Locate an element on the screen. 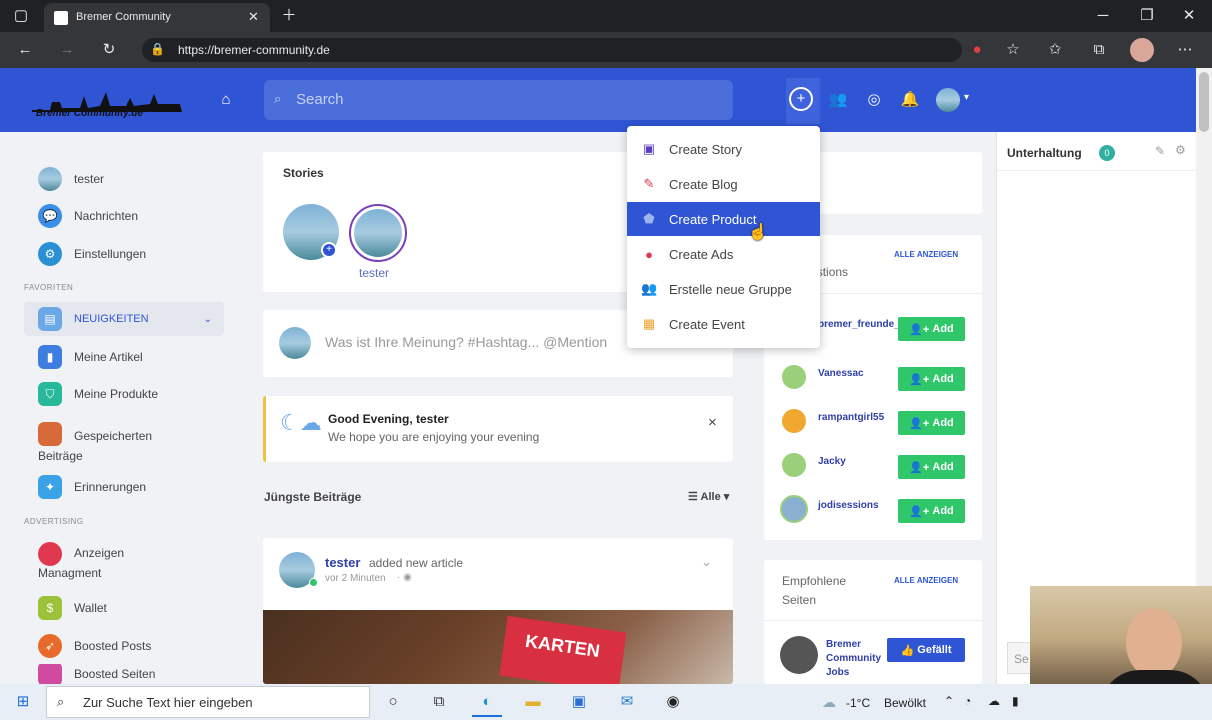 This screenshot has height=720, width=1212. edge-icon: ◐ is located at coordinates (487, 702).